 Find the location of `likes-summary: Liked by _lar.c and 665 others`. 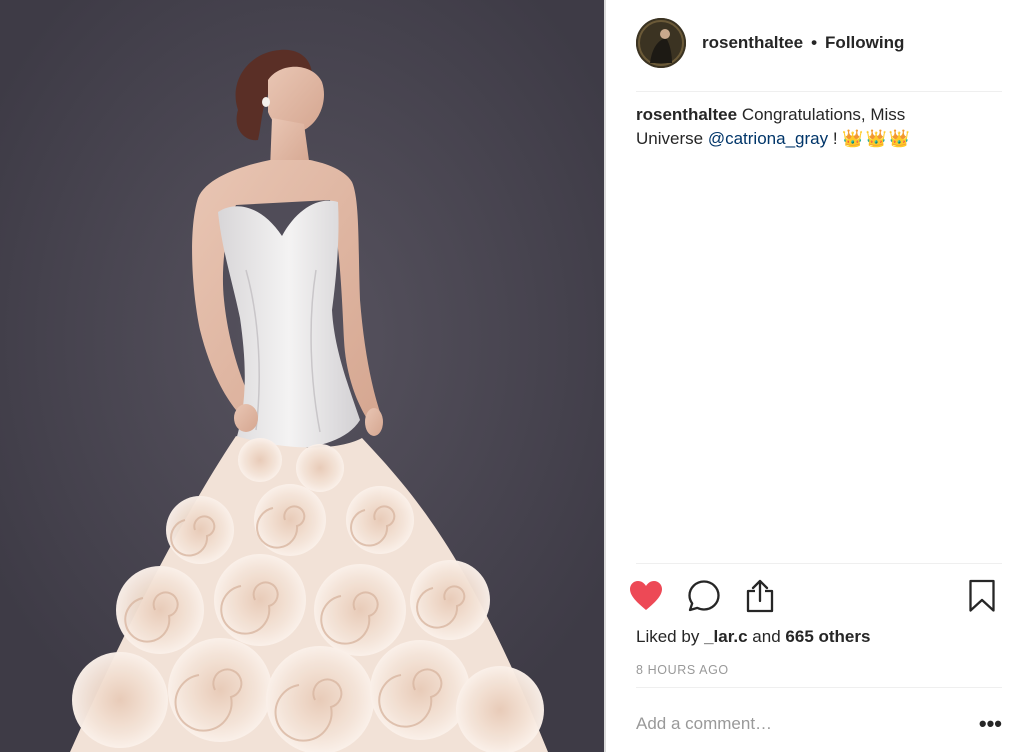

likes-summary: Liked by _lar.c and 665 others is located at coordinates (753, 637).